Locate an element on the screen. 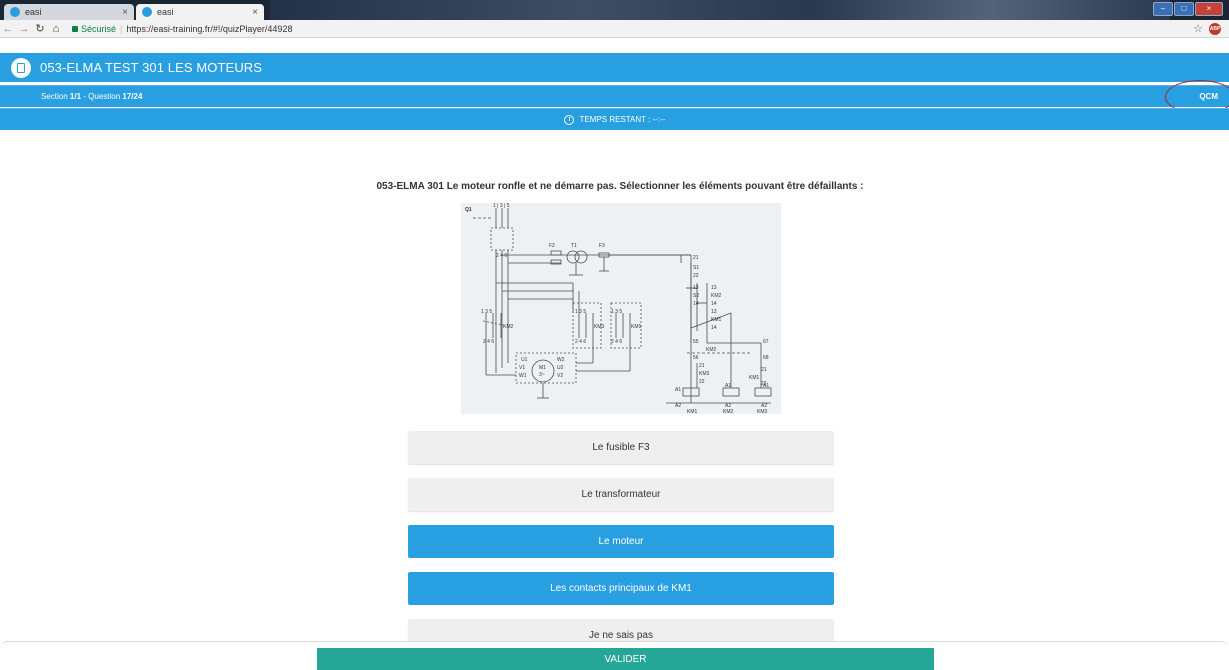  timer-bar: TEMPS RESTANT : --:-- is located at coordinates (614, 119).